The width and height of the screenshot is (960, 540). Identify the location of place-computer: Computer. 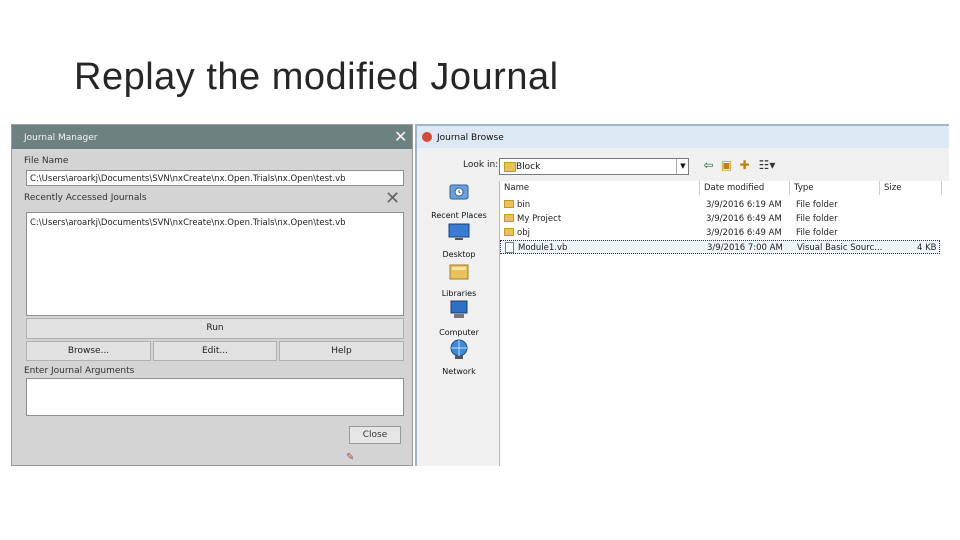
(459, 317).